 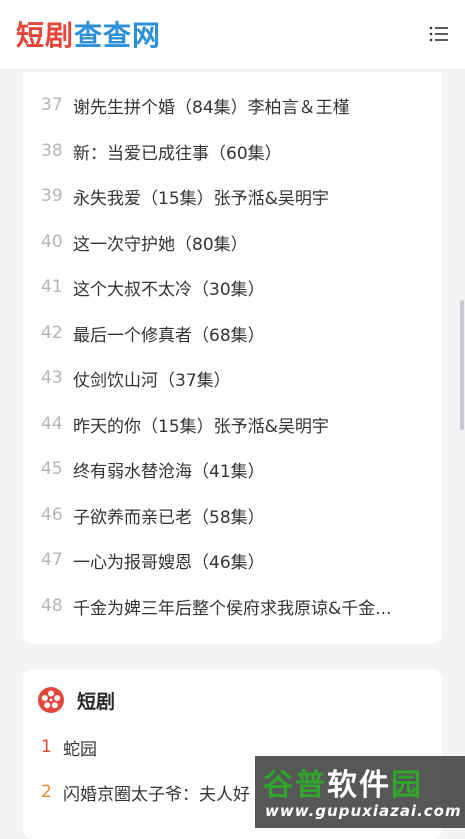 What do you see at coordinates (156, 792) in the screenshot?
I see `ranking-title: 闪婚京圈太子爷：夫人好` at bounding box center [156, 792].